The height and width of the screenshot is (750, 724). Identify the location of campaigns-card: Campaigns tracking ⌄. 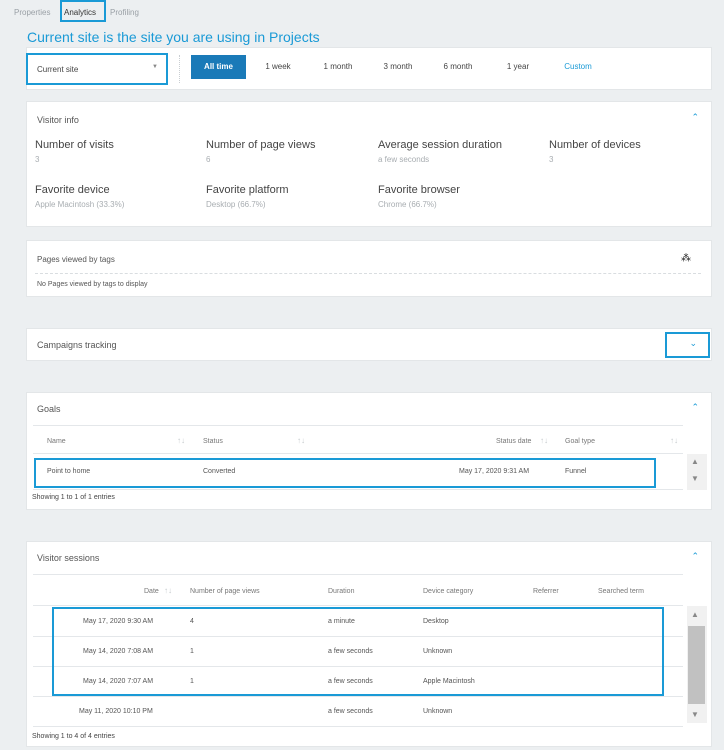
(369, 344).